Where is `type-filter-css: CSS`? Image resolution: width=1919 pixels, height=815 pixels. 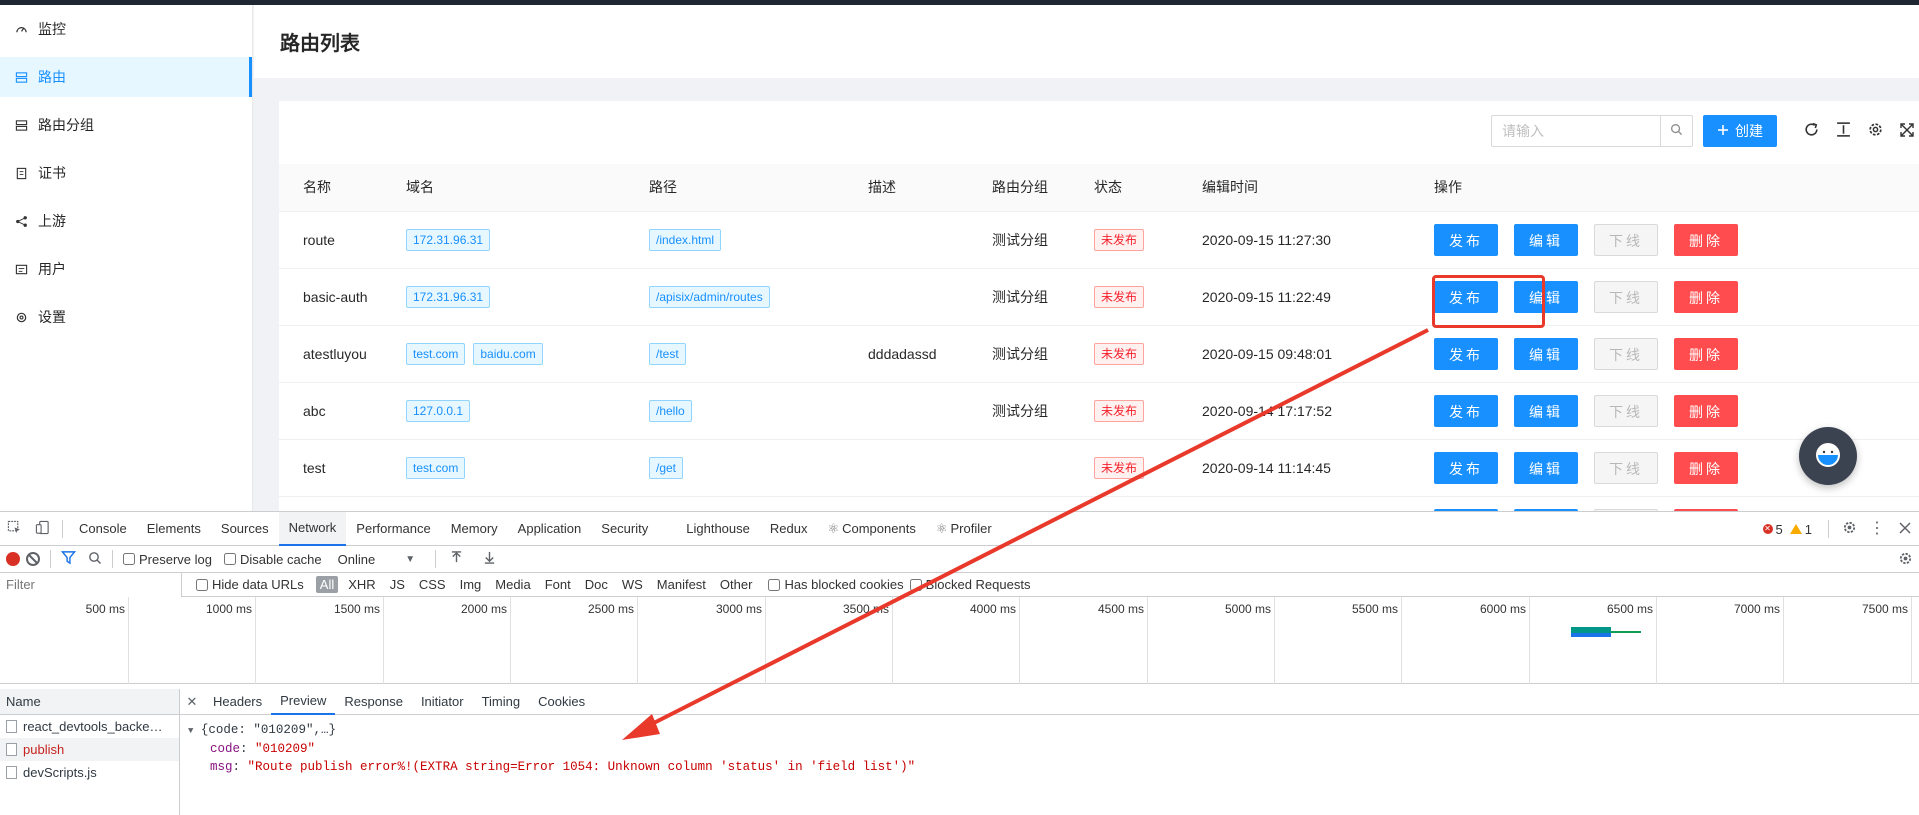
type-filter-css: CSS is located at coordinates (432, 584).